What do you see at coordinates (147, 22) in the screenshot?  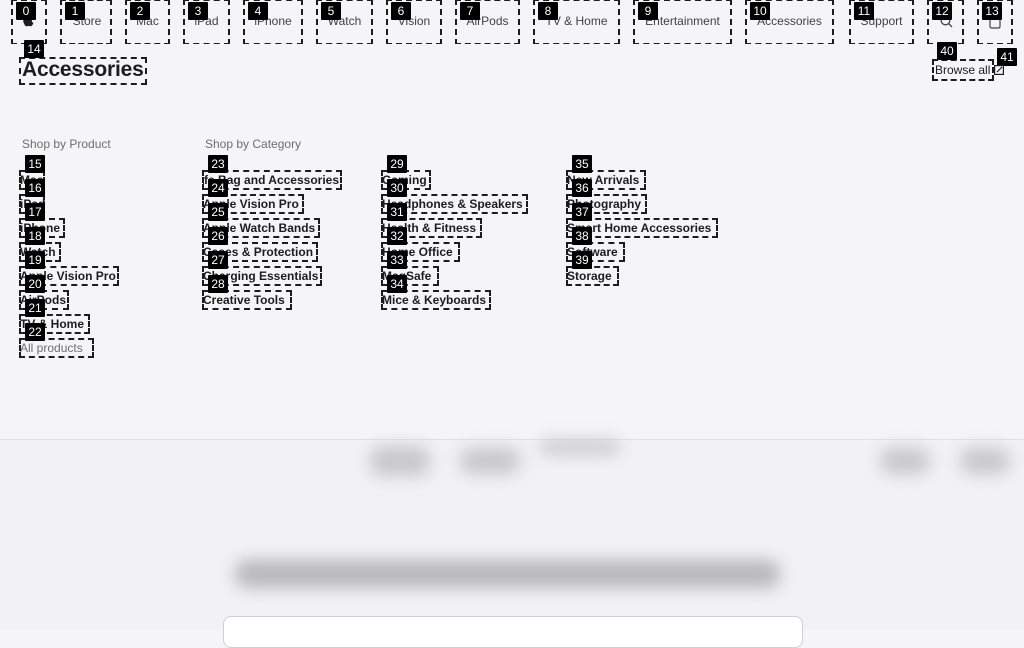 I see `nav-mac: 2 Mac` at bounding box center [147, 22].